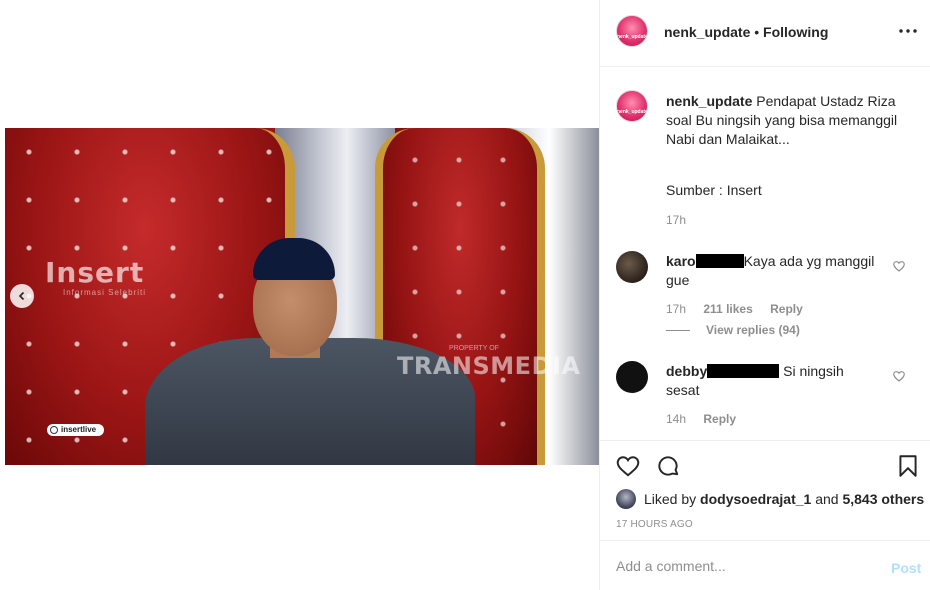 The width and height of the screenshot is (930, 590). Describe the element at coordinates (654, 524) in the screenshot. I see `post-timestamp: 17 HOURS AGO` at that location.